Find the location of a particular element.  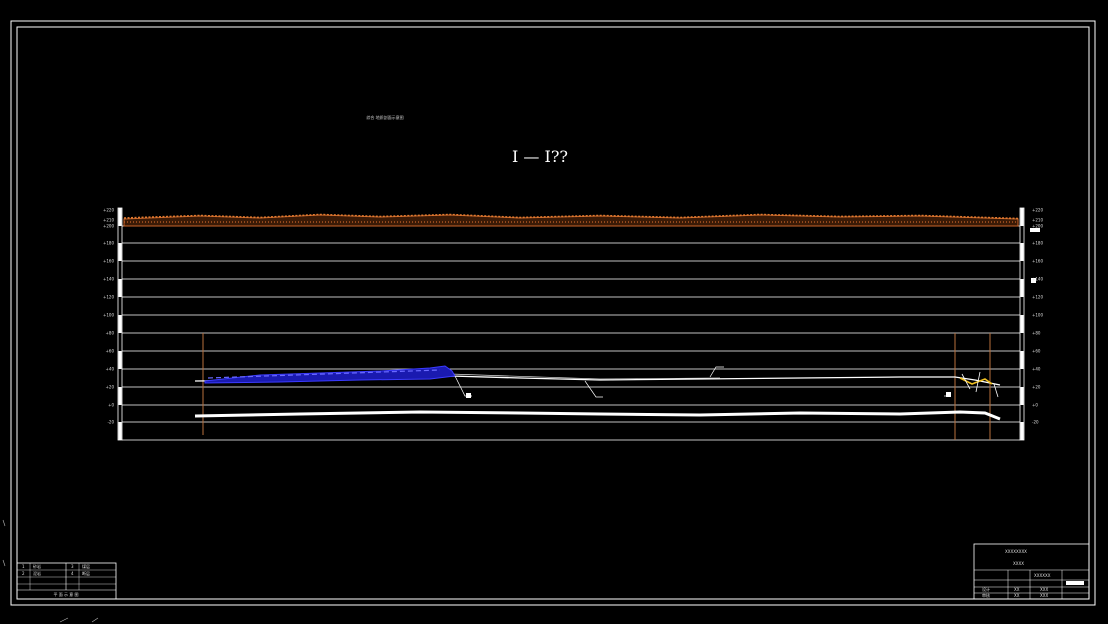

right-elevation-label-8: +80 is located at coordinates (1036, 333).